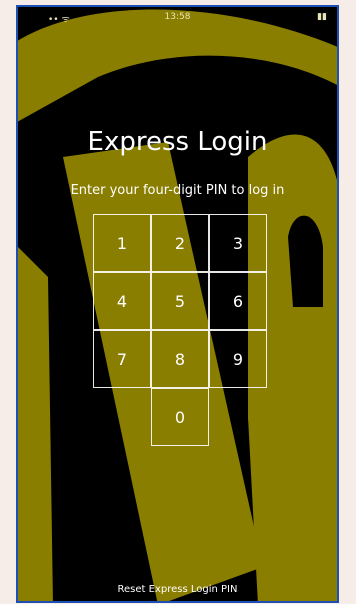  I want to click on keypad-key-3: 3, so click(238, 243).